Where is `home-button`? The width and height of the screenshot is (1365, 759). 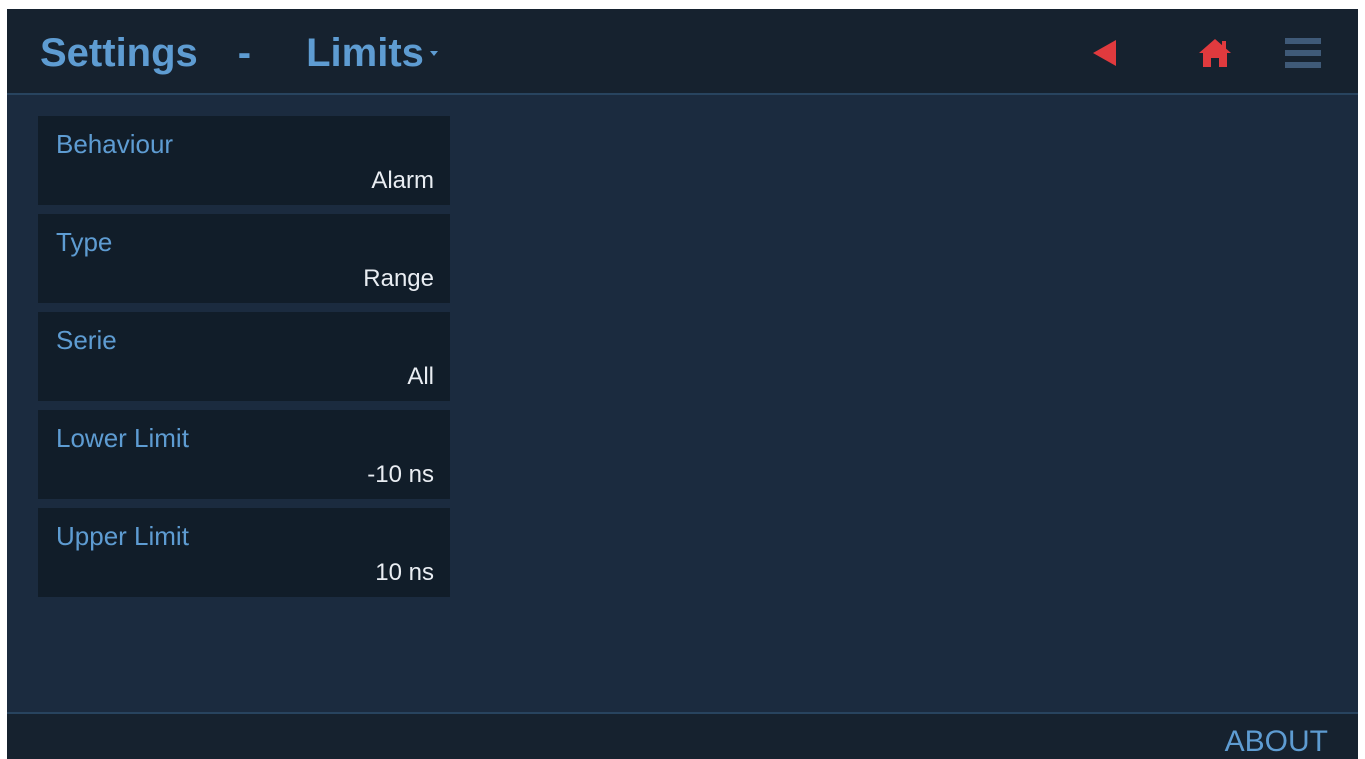 home-button is located at coordinates (1215, 53).